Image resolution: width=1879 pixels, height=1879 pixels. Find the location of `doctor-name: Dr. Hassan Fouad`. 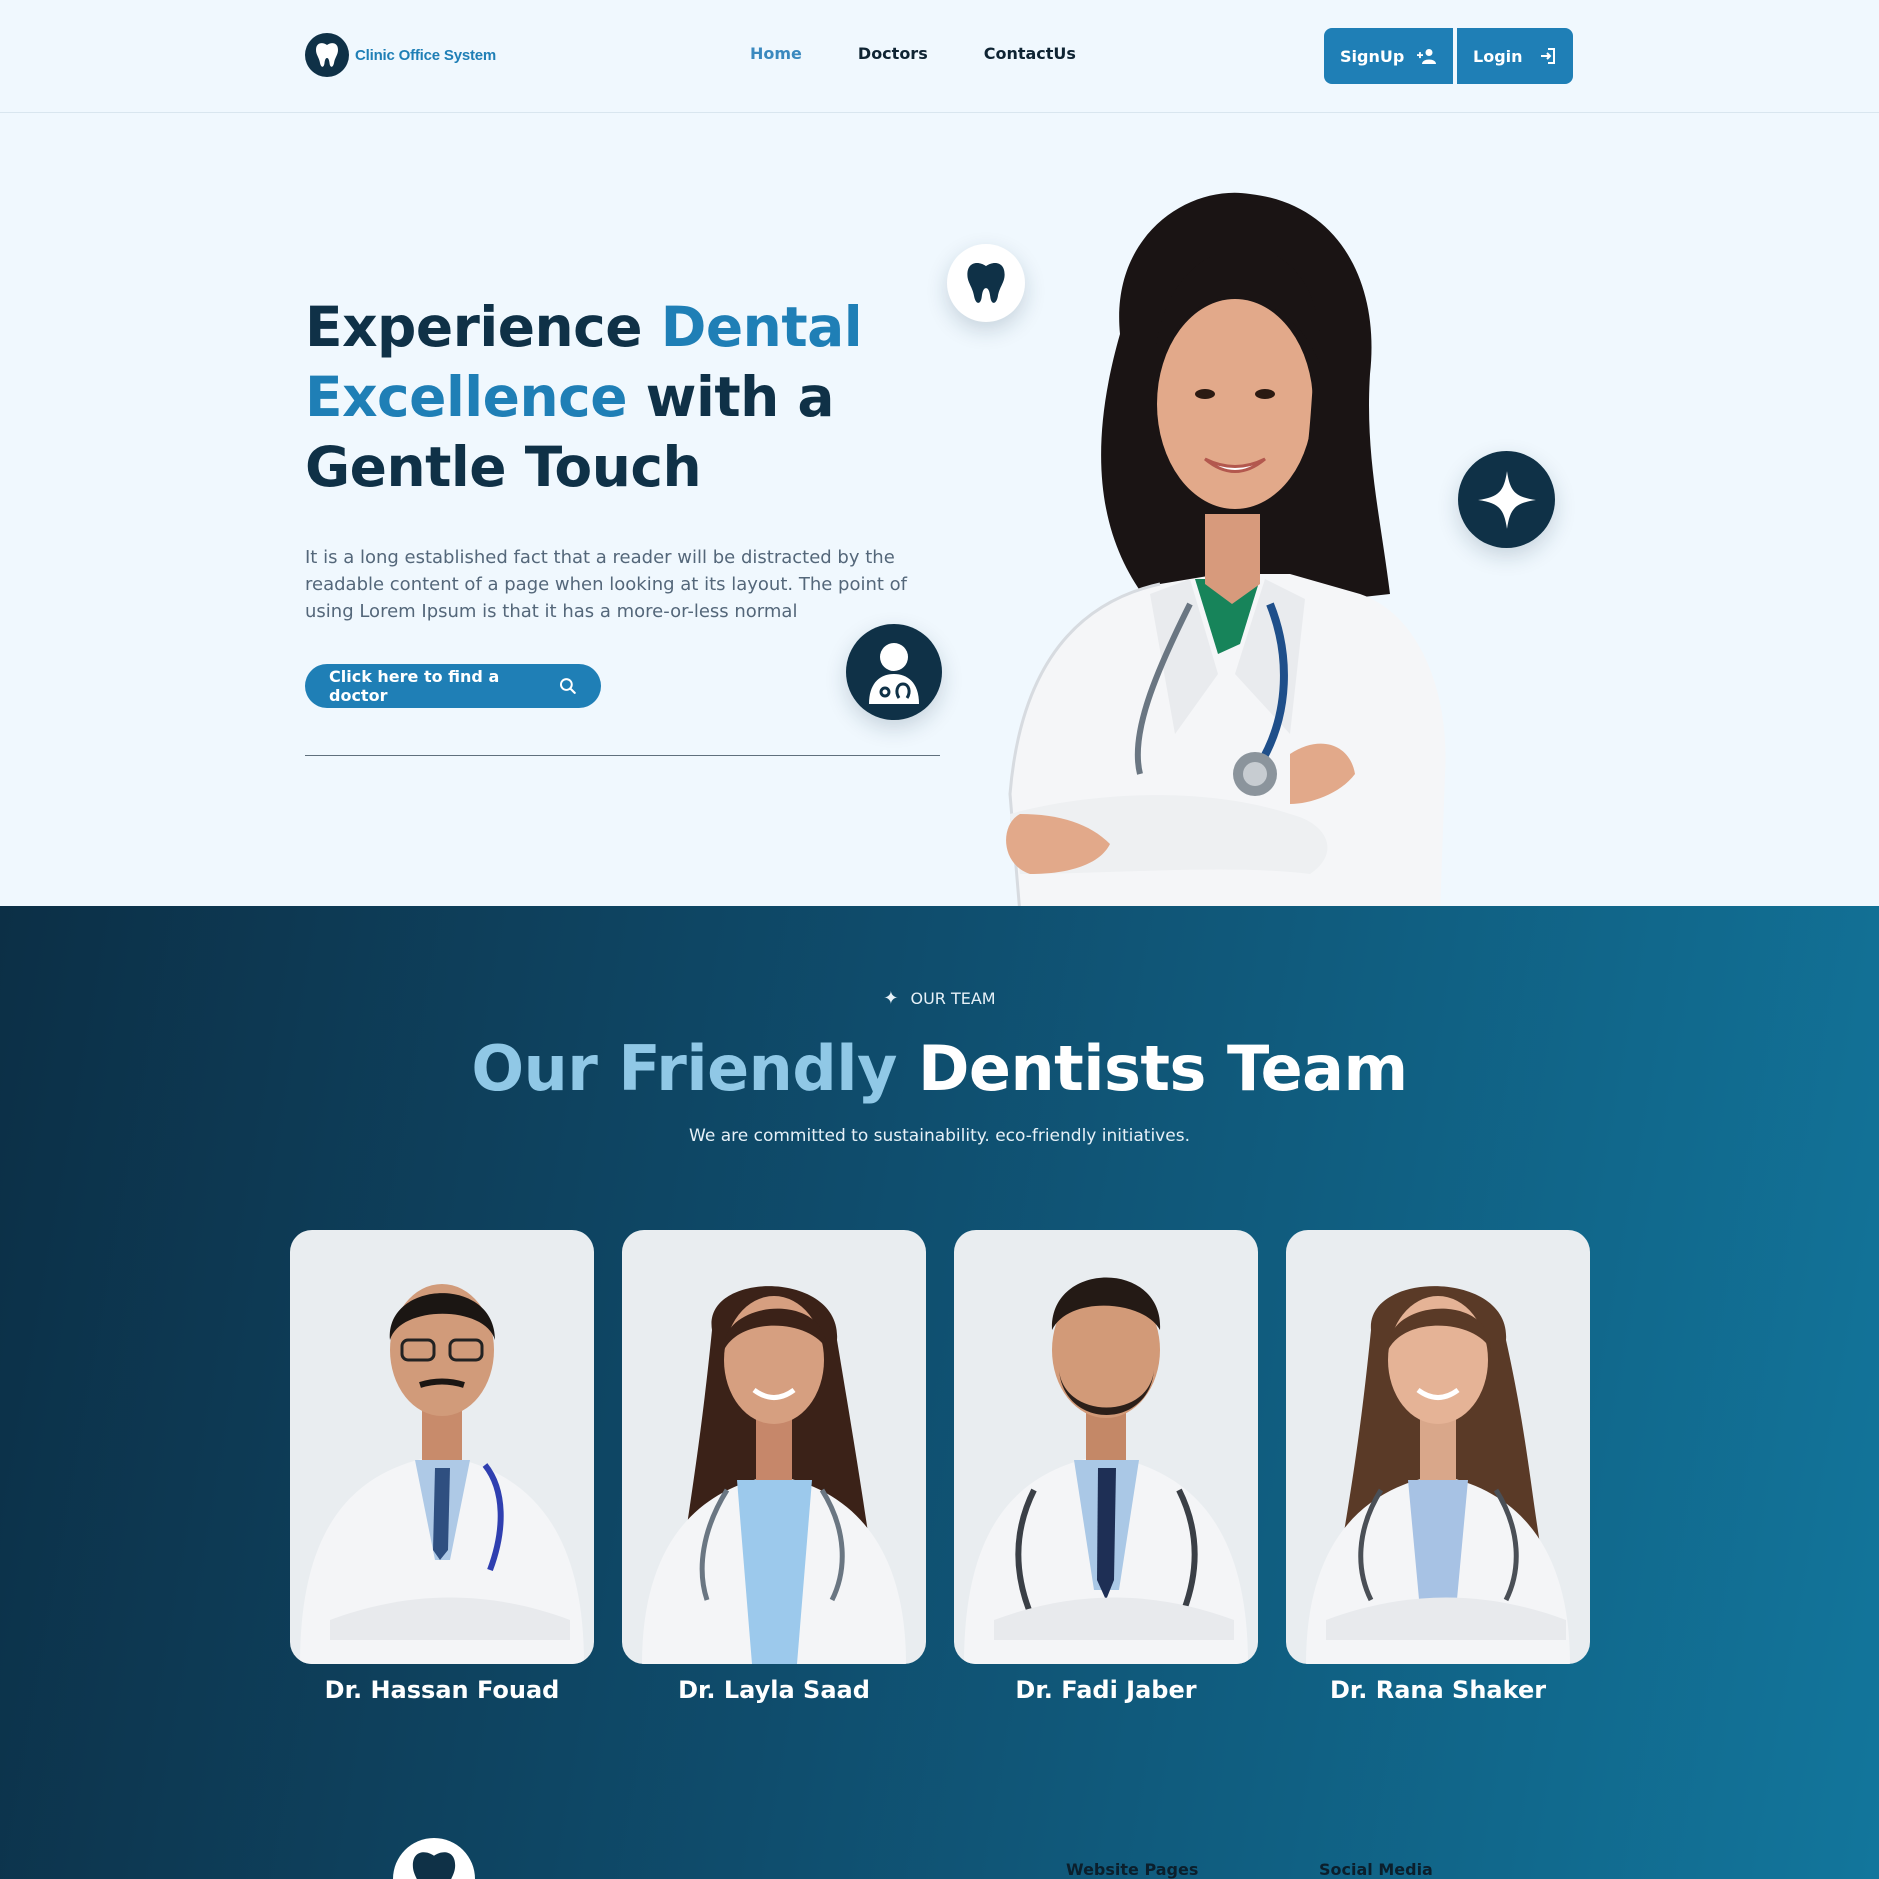

doctor-name: Dr. Hassan Fouad is located at coordinates (442, 1690).